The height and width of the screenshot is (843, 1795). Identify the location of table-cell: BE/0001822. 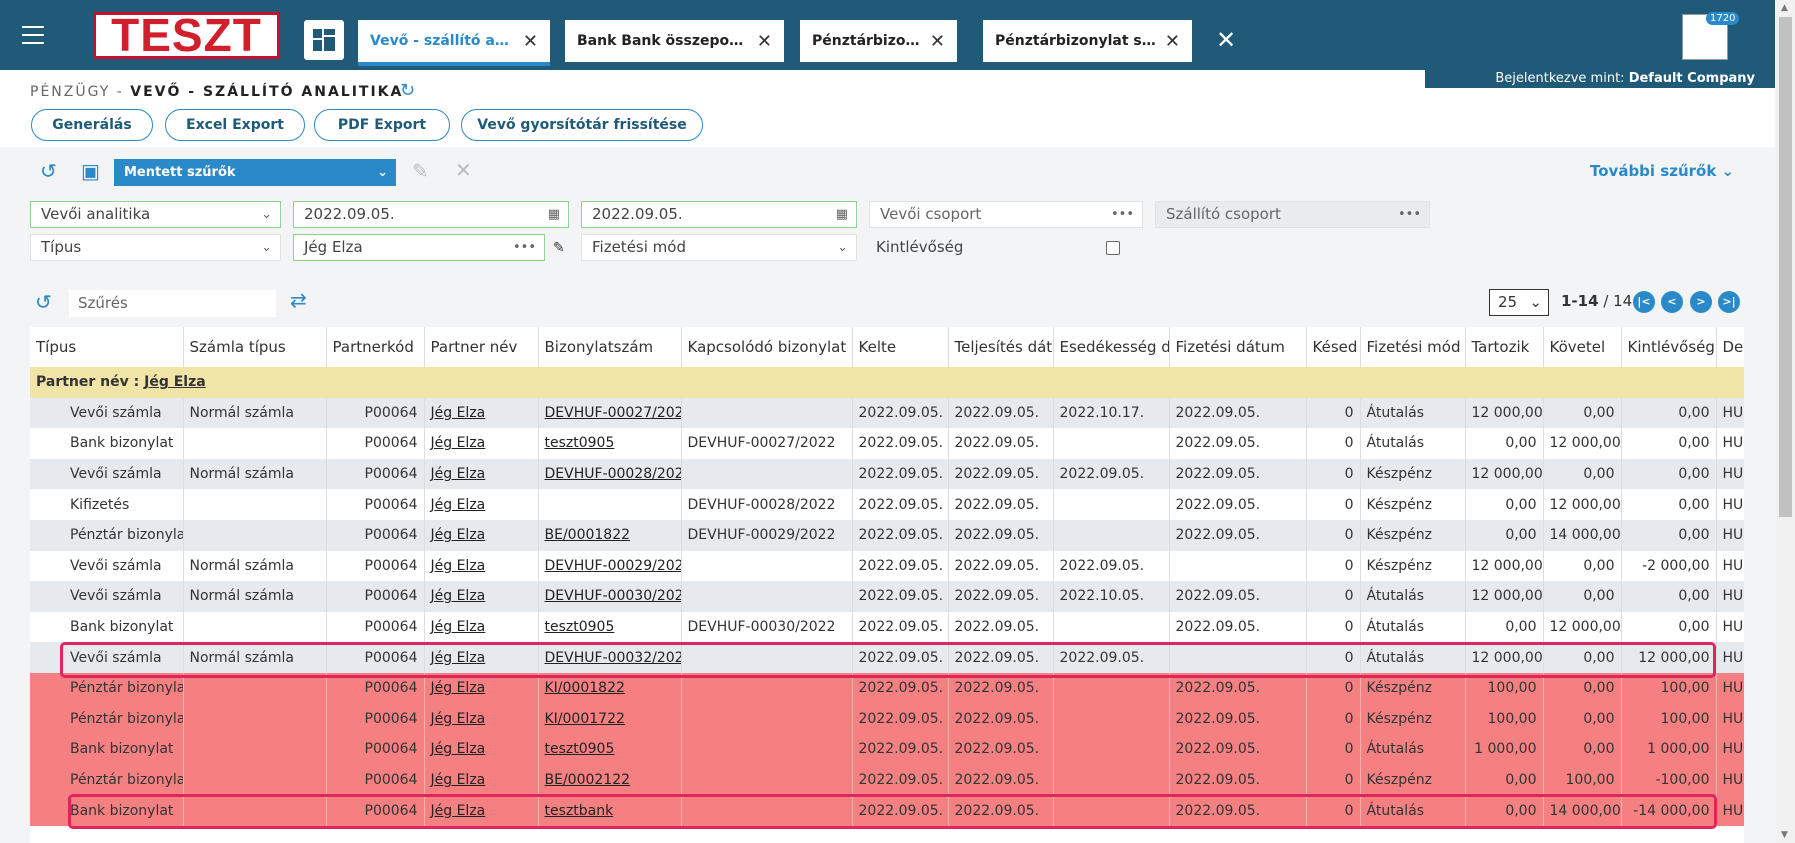
(610, 535).